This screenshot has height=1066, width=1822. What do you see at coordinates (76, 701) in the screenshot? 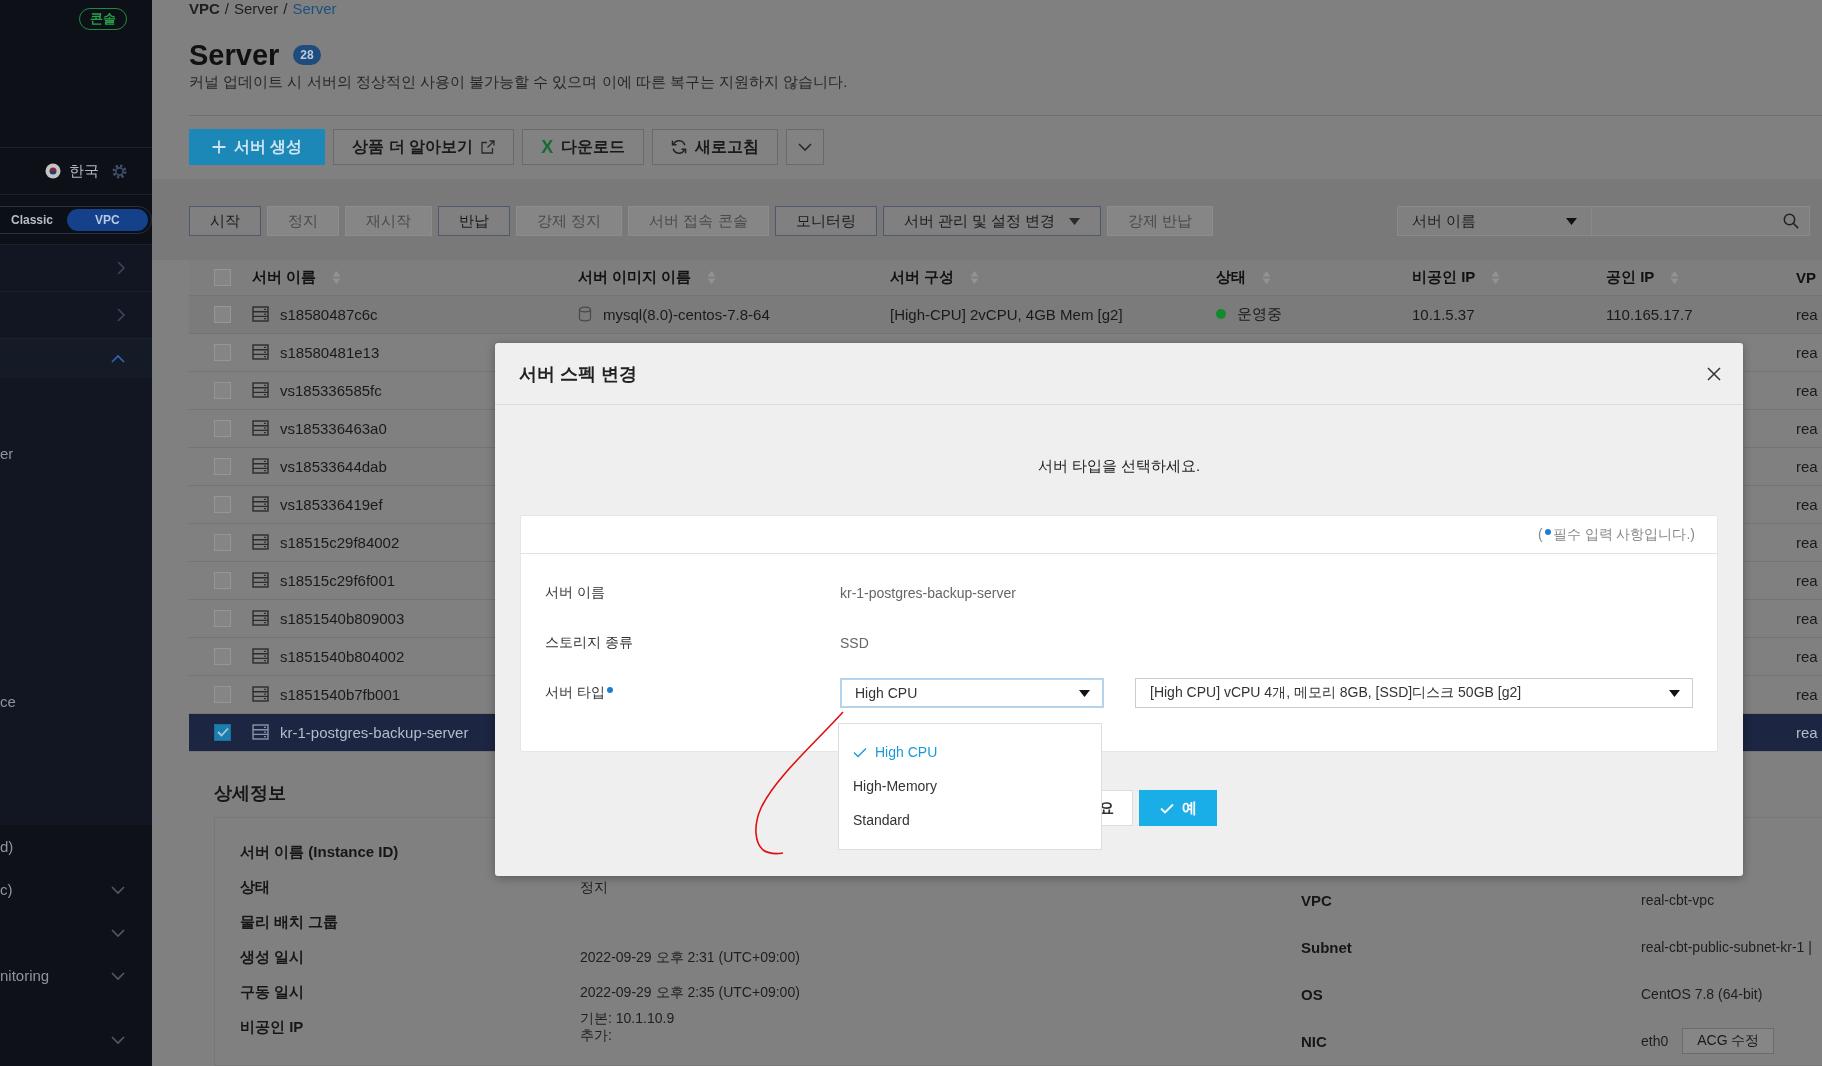
I see `menu-item: ce` at bounding box center [76, 701].